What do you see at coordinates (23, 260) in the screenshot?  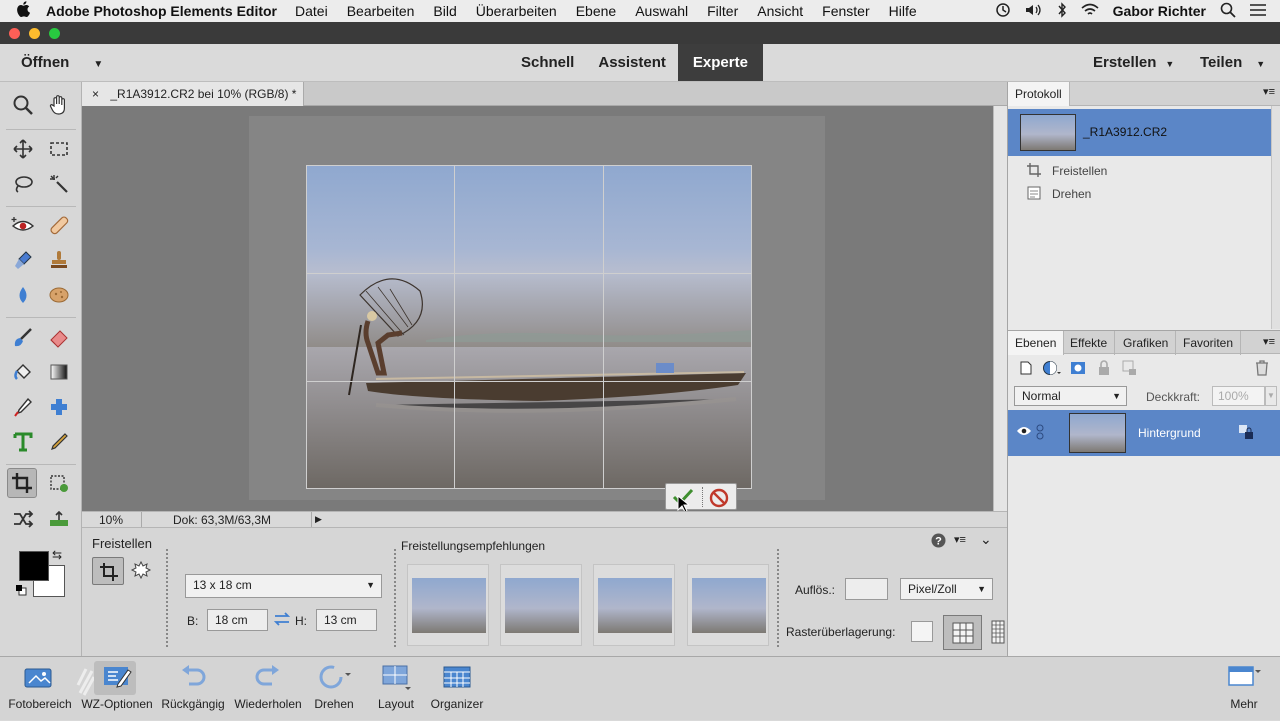 I see `smart-brush-icon` at bounding box center [23, 260].